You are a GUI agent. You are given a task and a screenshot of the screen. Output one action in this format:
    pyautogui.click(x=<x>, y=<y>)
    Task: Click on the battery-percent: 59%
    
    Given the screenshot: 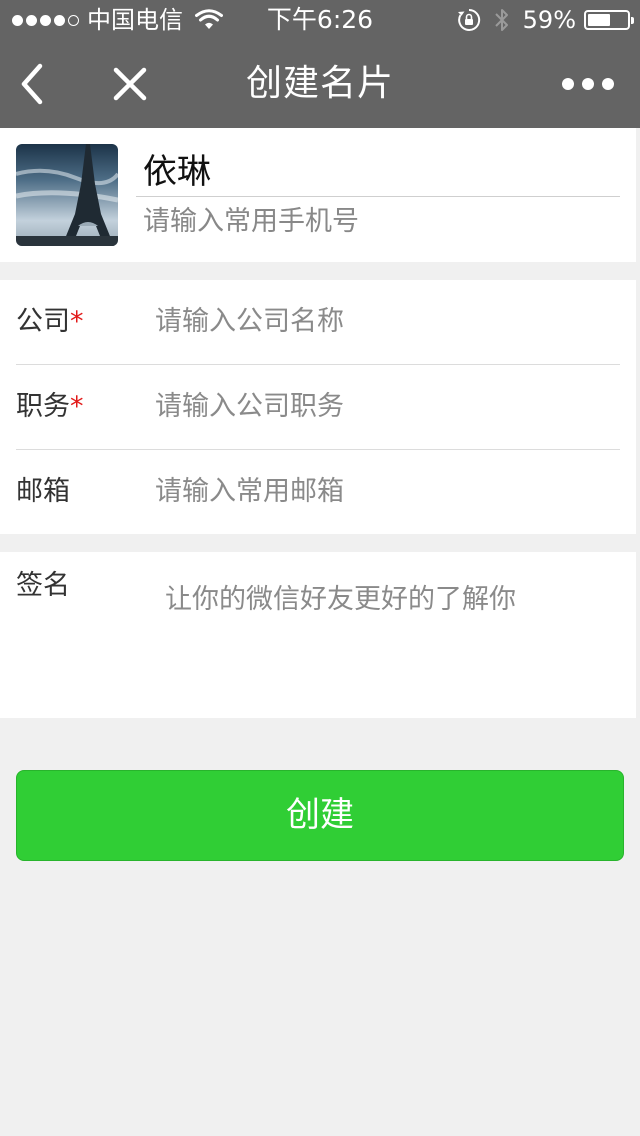 What is the action you would take?
    pyautogui.click(x=549, y=20)
    